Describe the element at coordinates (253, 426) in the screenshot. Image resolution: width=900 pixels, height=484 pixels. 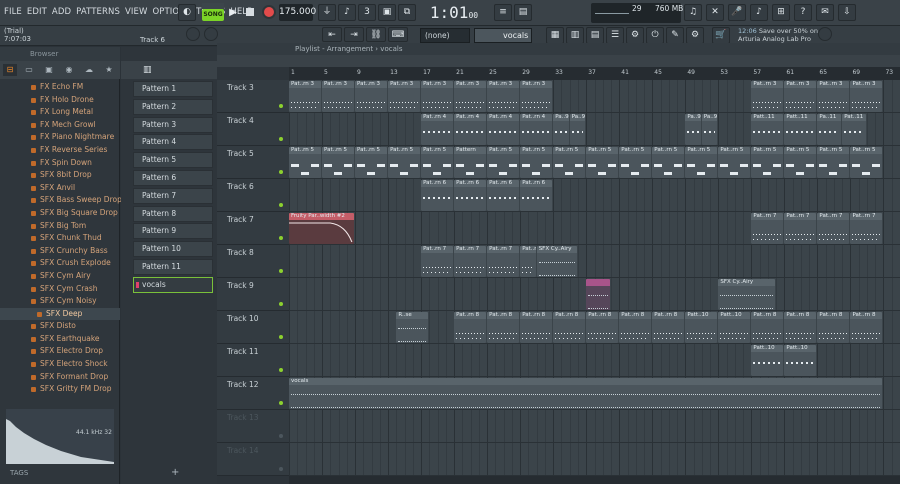
I see `track-header: Track 13` at that location.